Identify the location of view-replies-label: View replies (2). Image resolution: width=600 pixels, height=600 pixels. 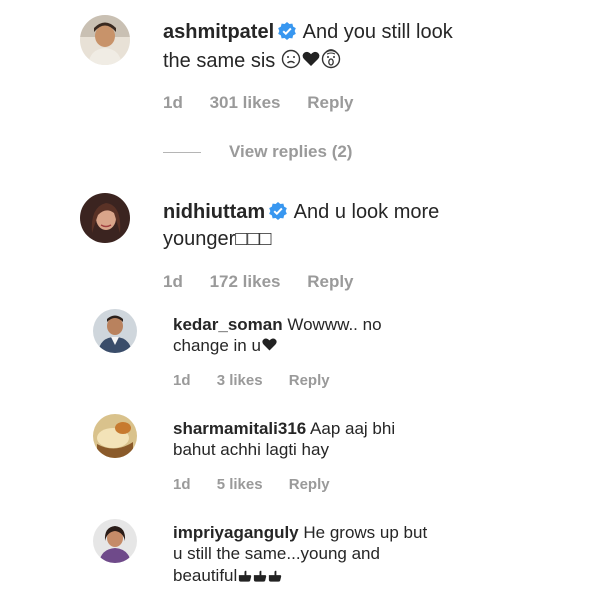
(290, 151).